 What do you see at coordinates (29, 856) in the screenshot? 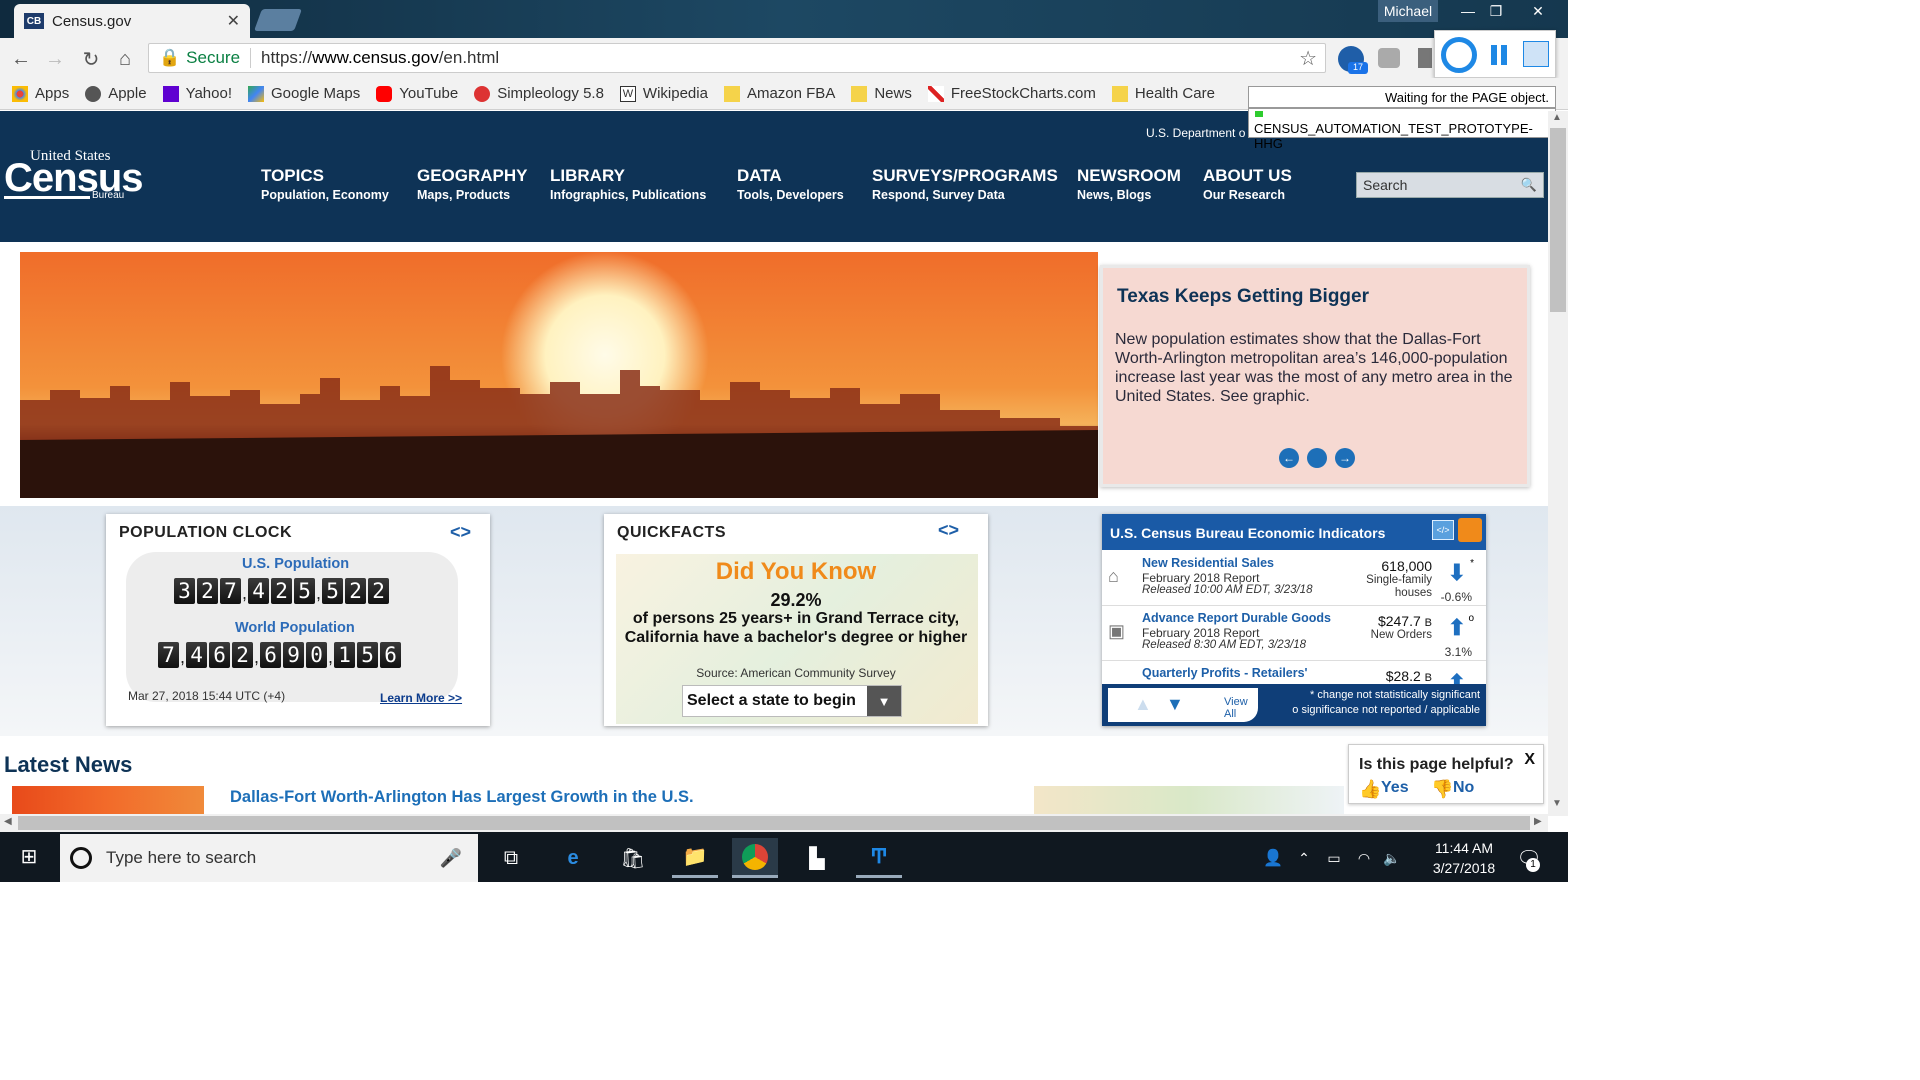
I see `windows-start-icon: ⊞` at bounding box center [29, 856].